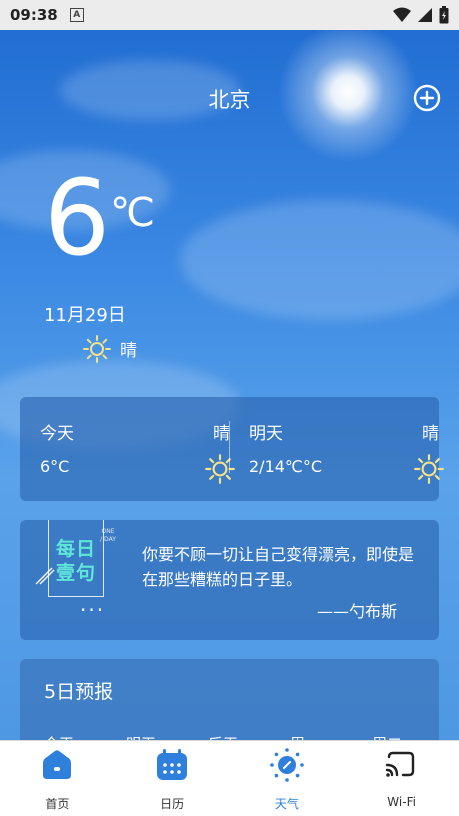  I want to click on tomorrow-sun-icon, so click(429, 469).